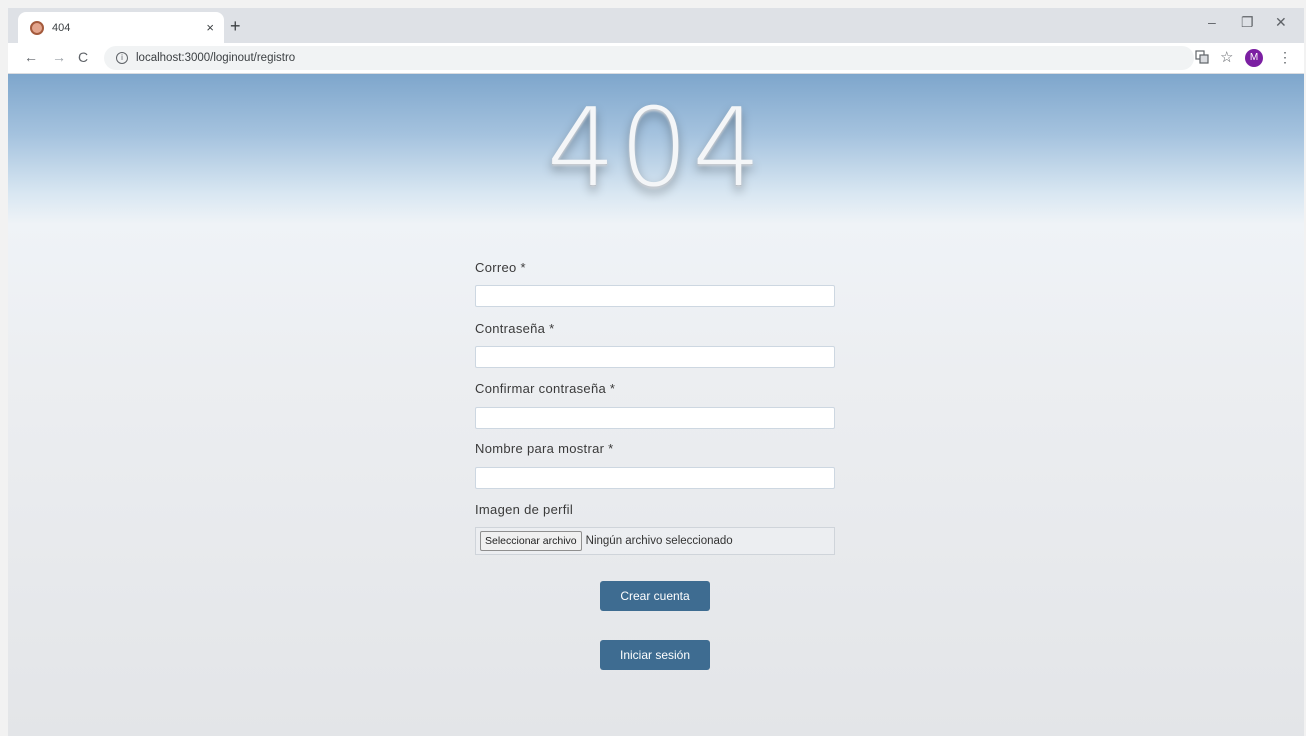 The width and height of the screenshot is (1306, 736). Describe the element at coordinates (59, 57) in the screenshot. I see `forward-icon: →` at that location.